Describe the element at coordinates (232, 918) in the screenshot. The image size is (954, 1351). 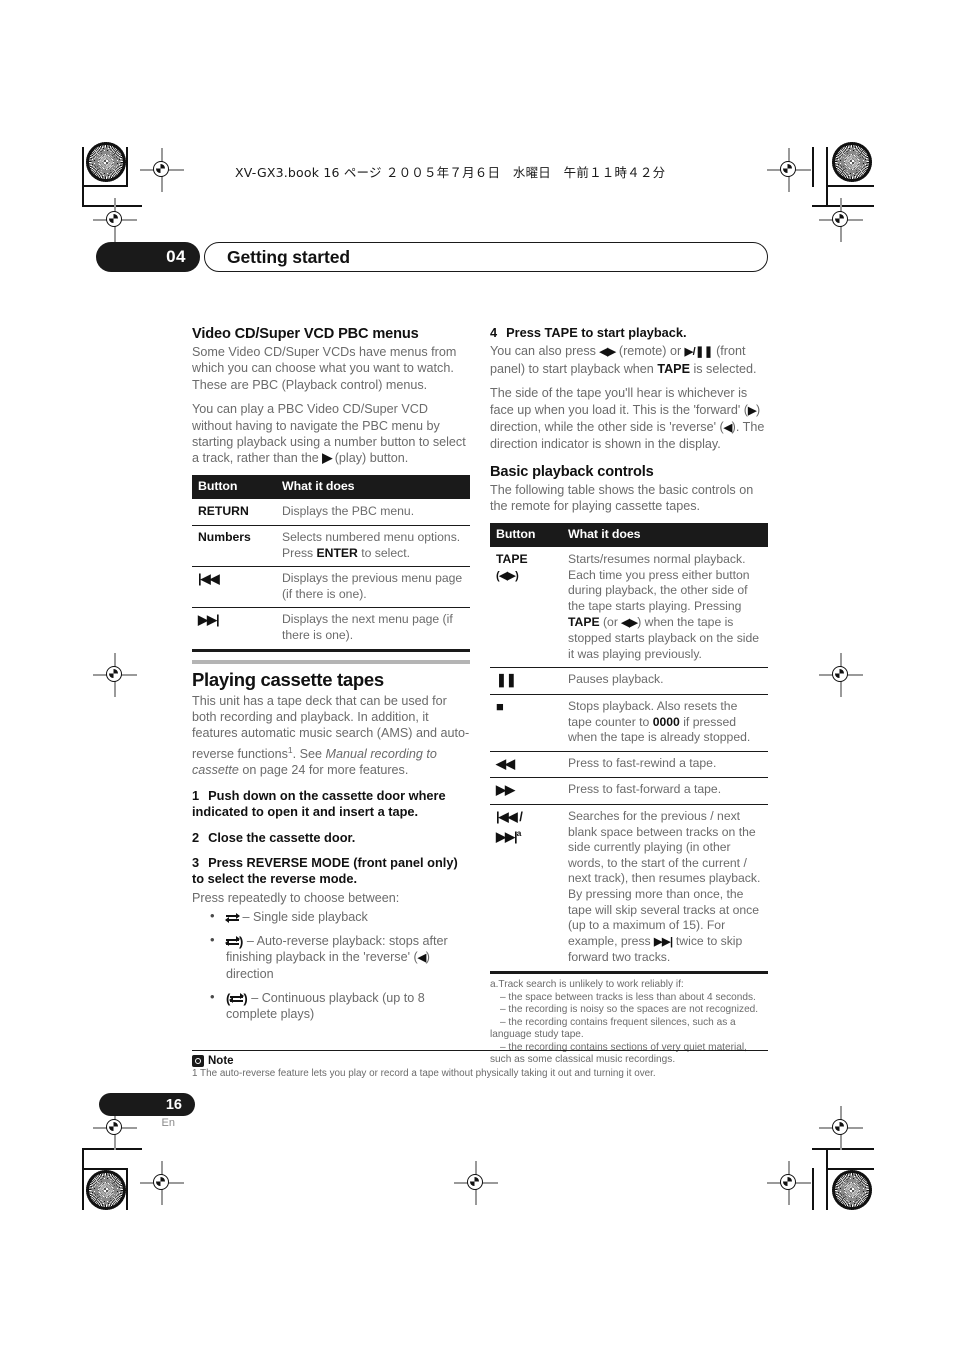
I see `reverse-mode-single-icon` at that location.